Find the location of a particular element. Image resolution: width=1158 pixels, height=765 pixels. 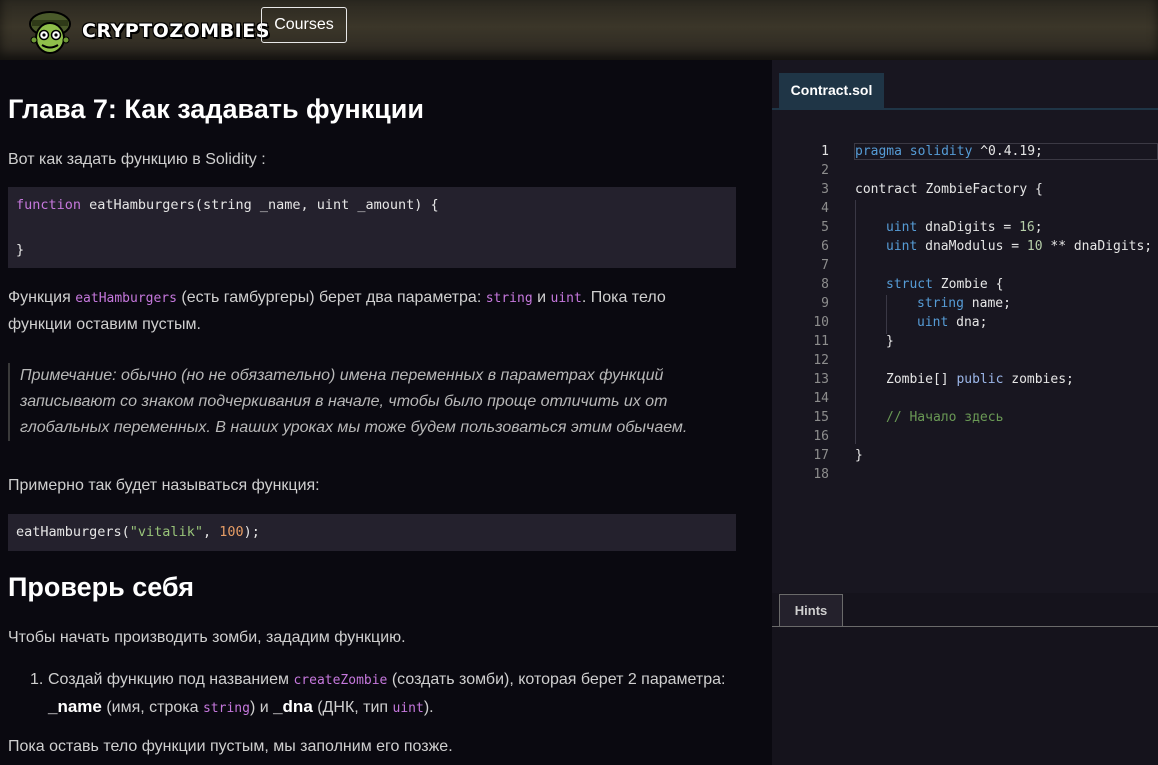

code-example-call: eatHamburgers("vitalik", 100); is located at coordinates (372, 532).